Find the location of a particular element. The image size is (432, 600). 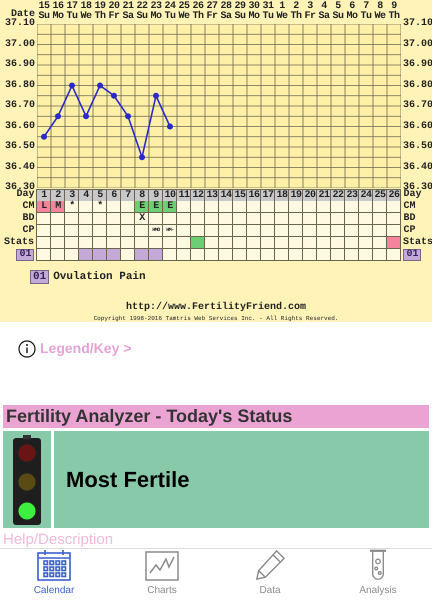

row-label: CP is located at coordinates (28, 231).